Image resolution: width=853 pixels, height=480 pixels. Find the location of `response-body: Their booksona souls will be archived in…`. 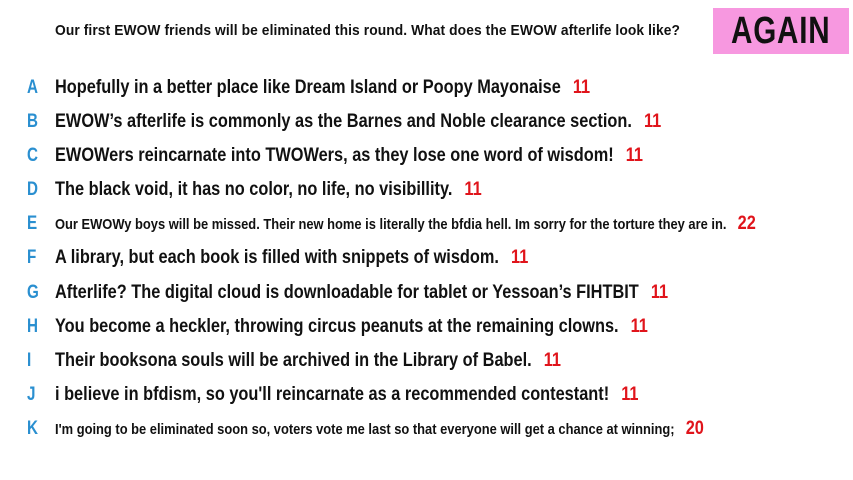

response-body: Their booksona souls will be archived in… is located at coordinates (308, 361).